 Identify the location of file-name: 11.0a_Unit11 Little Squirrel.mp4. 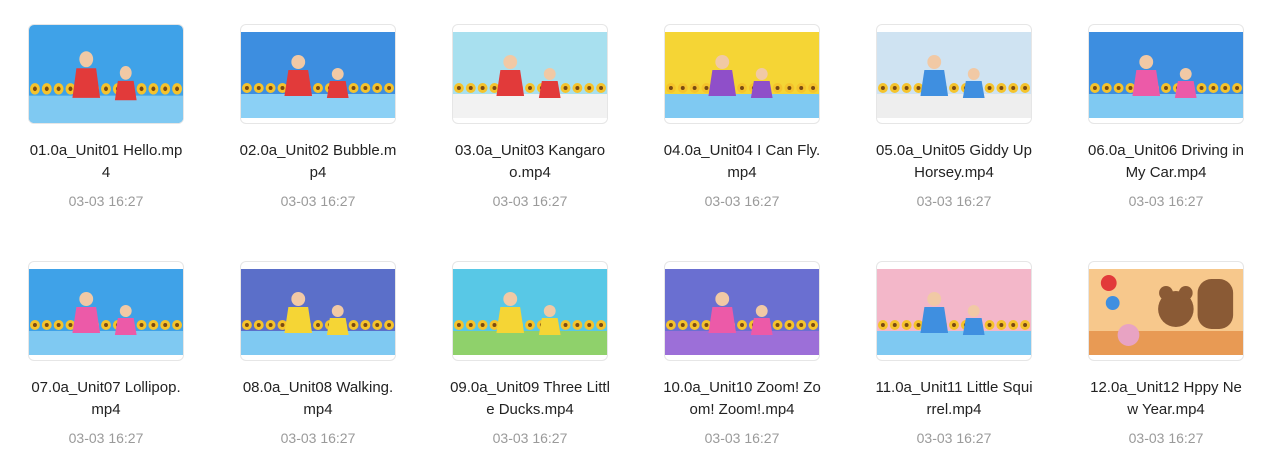
(954, 399).